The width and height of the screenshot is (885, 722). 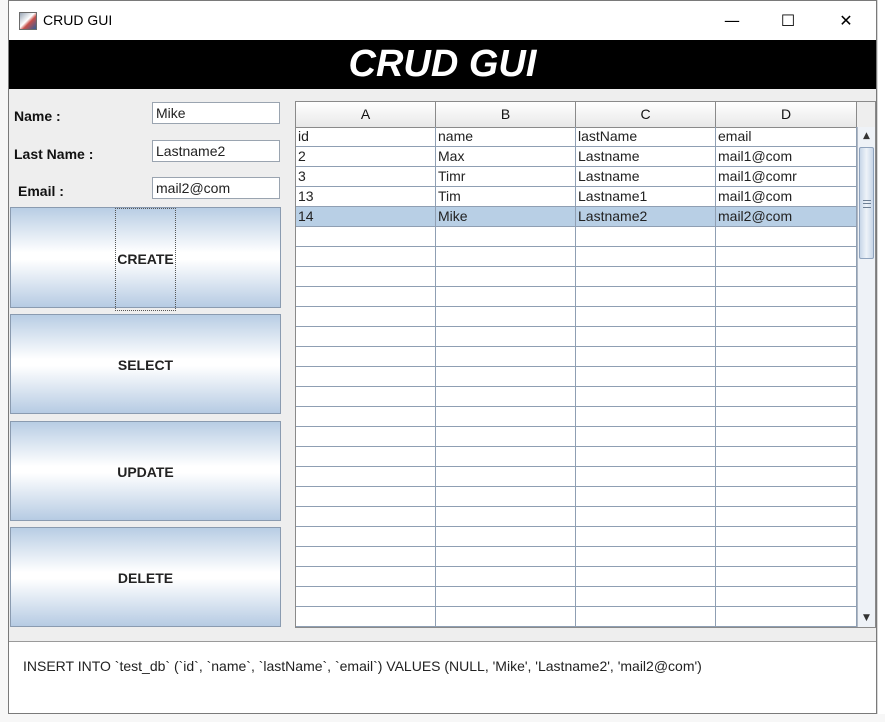 What do you see at coordinates (786, 177) in the screenshot?
I see `table-cell: mail1@comr` at bounding box center [786, 177].